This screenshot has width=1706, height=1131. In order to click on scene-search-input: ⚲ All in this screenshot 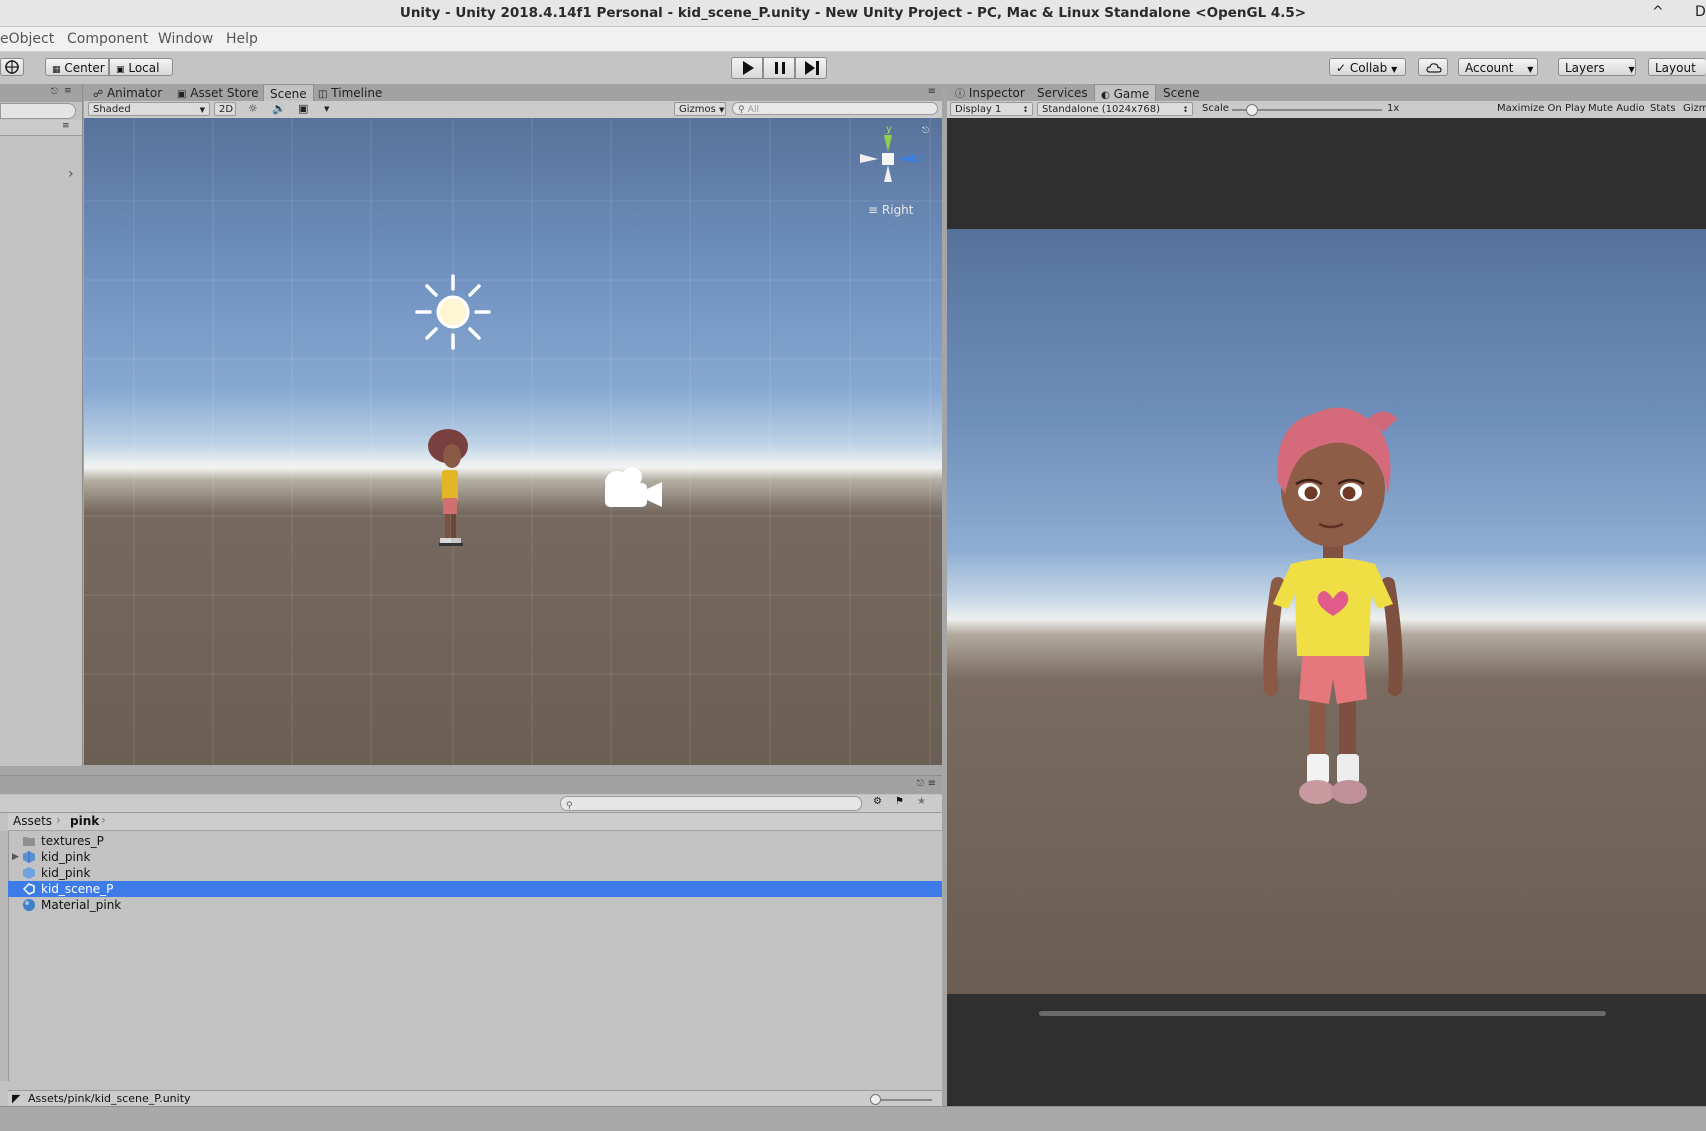, I will do `click(835, 108)`.